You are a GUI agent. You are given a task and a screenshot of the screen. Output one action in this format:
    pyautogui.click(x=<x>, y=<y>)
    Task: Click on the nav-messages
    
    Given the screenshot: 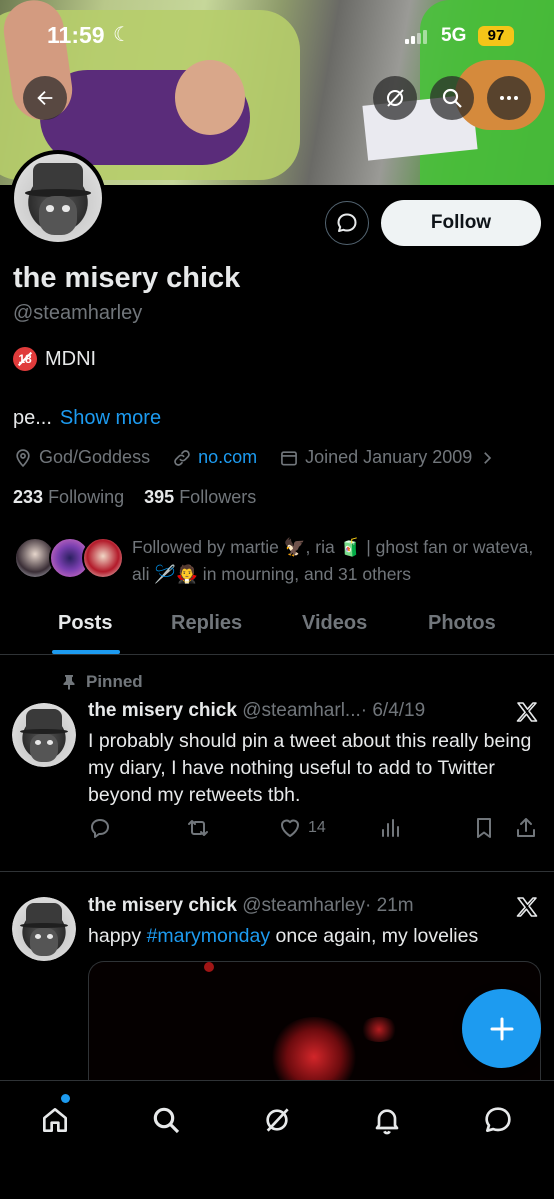 What is the action you would take?
    pyautogui.click(x=498, y=1120)
    